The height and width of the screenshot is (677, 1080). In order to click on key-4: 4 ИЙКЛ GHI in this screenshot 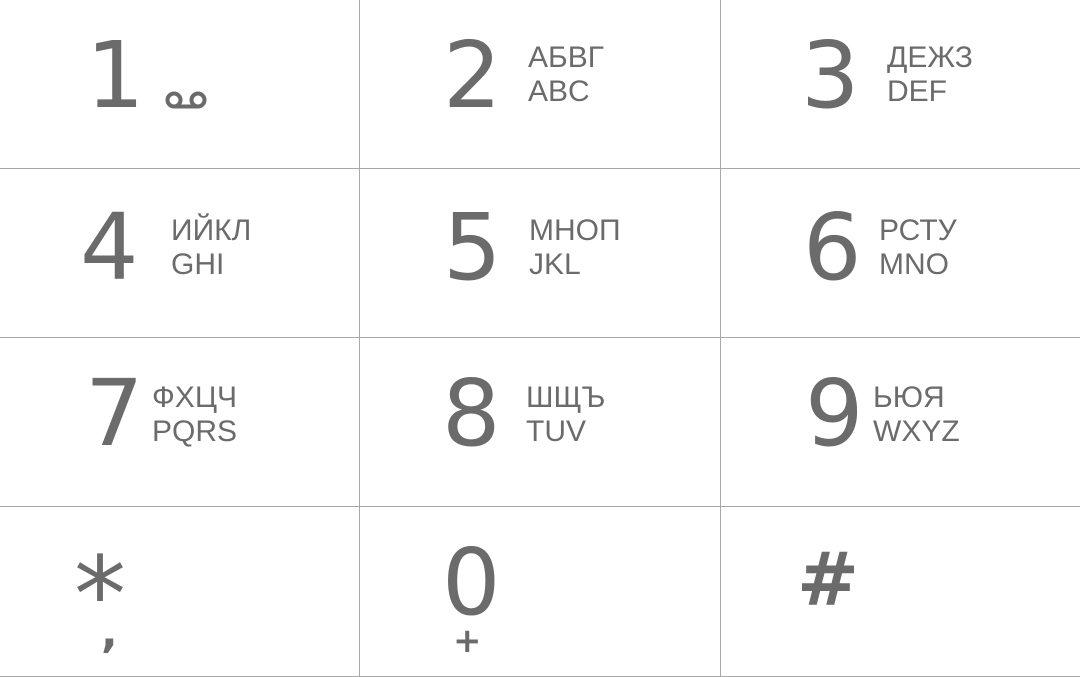, I will do `click(180, 253)`.